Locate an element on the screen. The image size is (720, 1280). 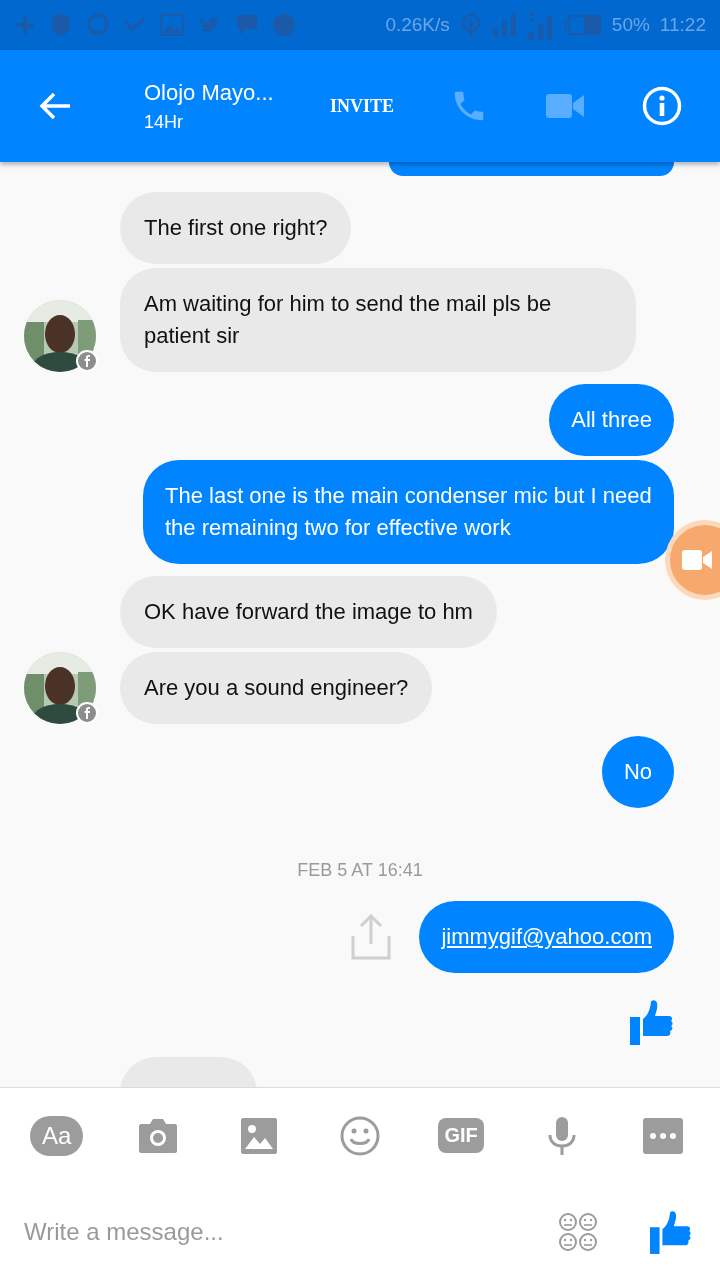
message-bubble: All three is located at coordinates (611, 420).